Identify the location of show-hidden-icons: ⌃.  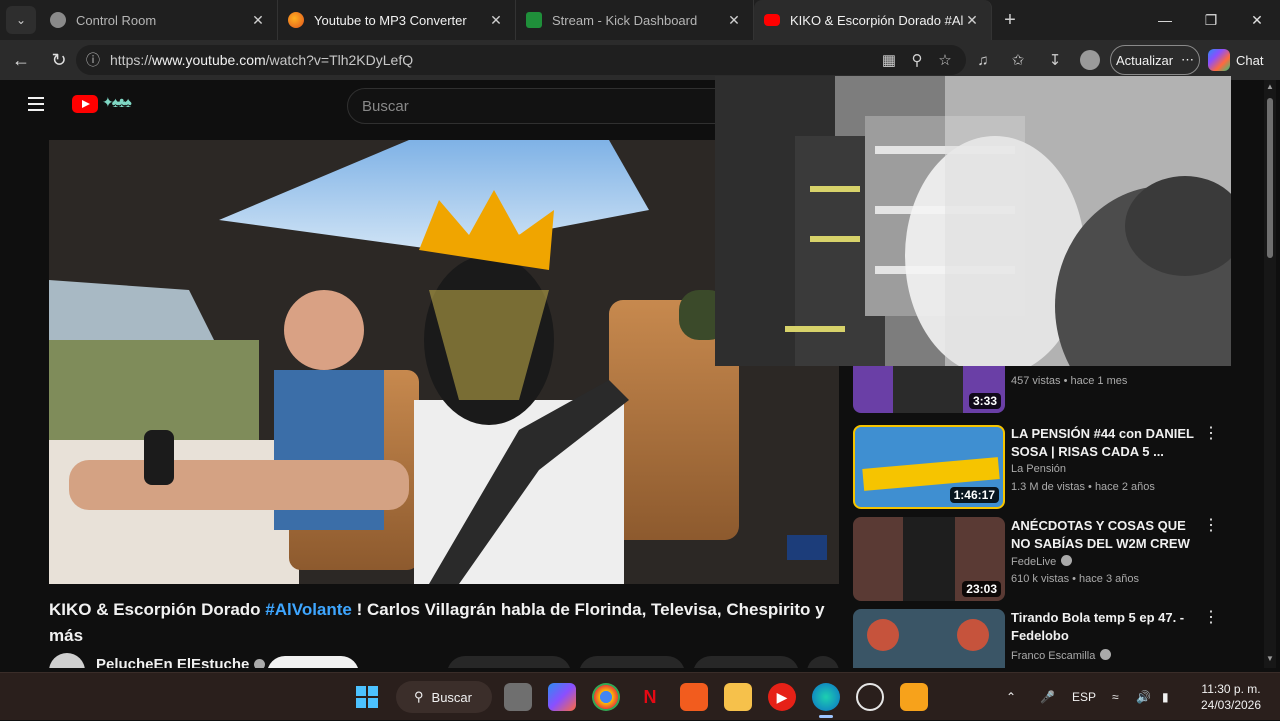
(1011, 697).